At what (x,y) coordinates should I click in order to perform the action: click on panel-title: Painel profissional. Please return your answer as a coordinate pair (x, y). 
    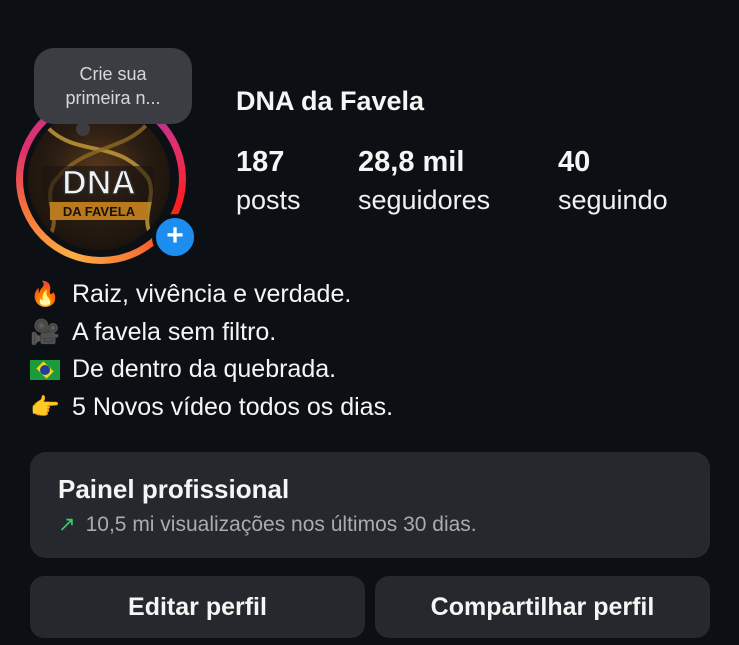
    Looking at the image, I should click on (174, 489).